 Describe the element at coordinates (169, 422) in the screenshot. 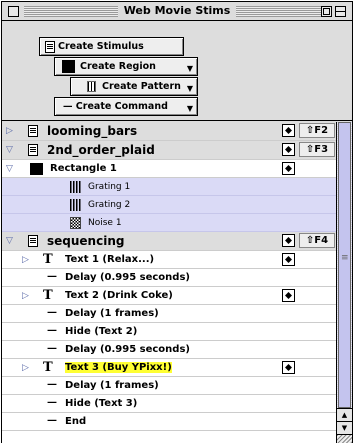

I see `list-item: — End` at that location.